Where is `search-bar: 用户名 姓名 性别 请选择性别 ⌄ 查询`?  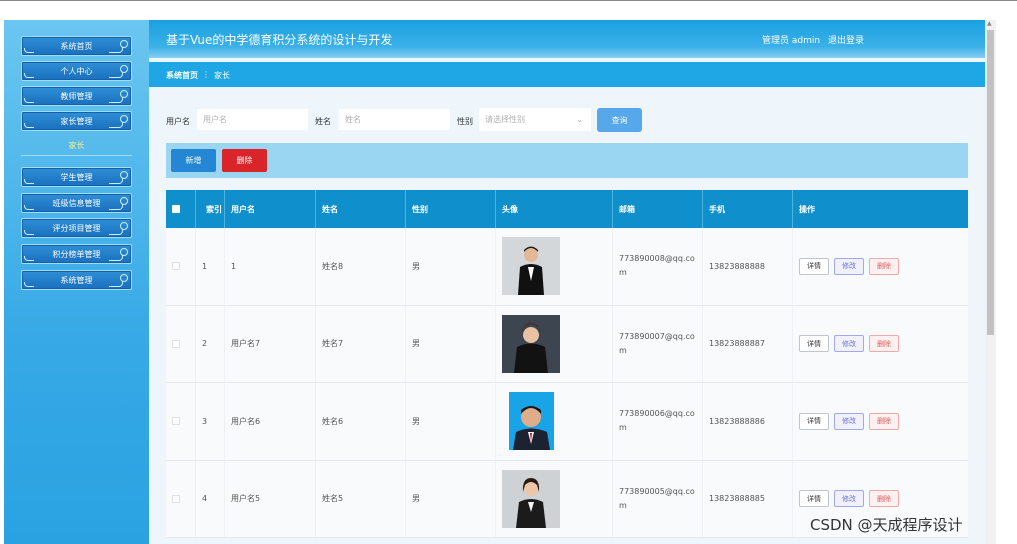 search-bar: 用户名 姓名 性别 请选择性别 ⌄ 查询 is located at coordinates (567, 121).